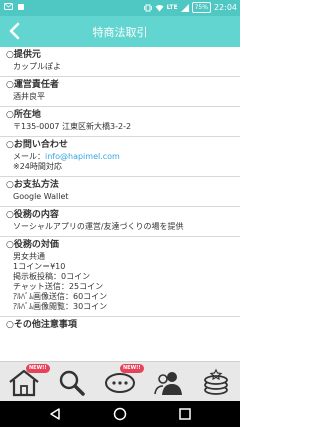  I want to click on section-heading: ○その他注意事項, so click(41, 325).